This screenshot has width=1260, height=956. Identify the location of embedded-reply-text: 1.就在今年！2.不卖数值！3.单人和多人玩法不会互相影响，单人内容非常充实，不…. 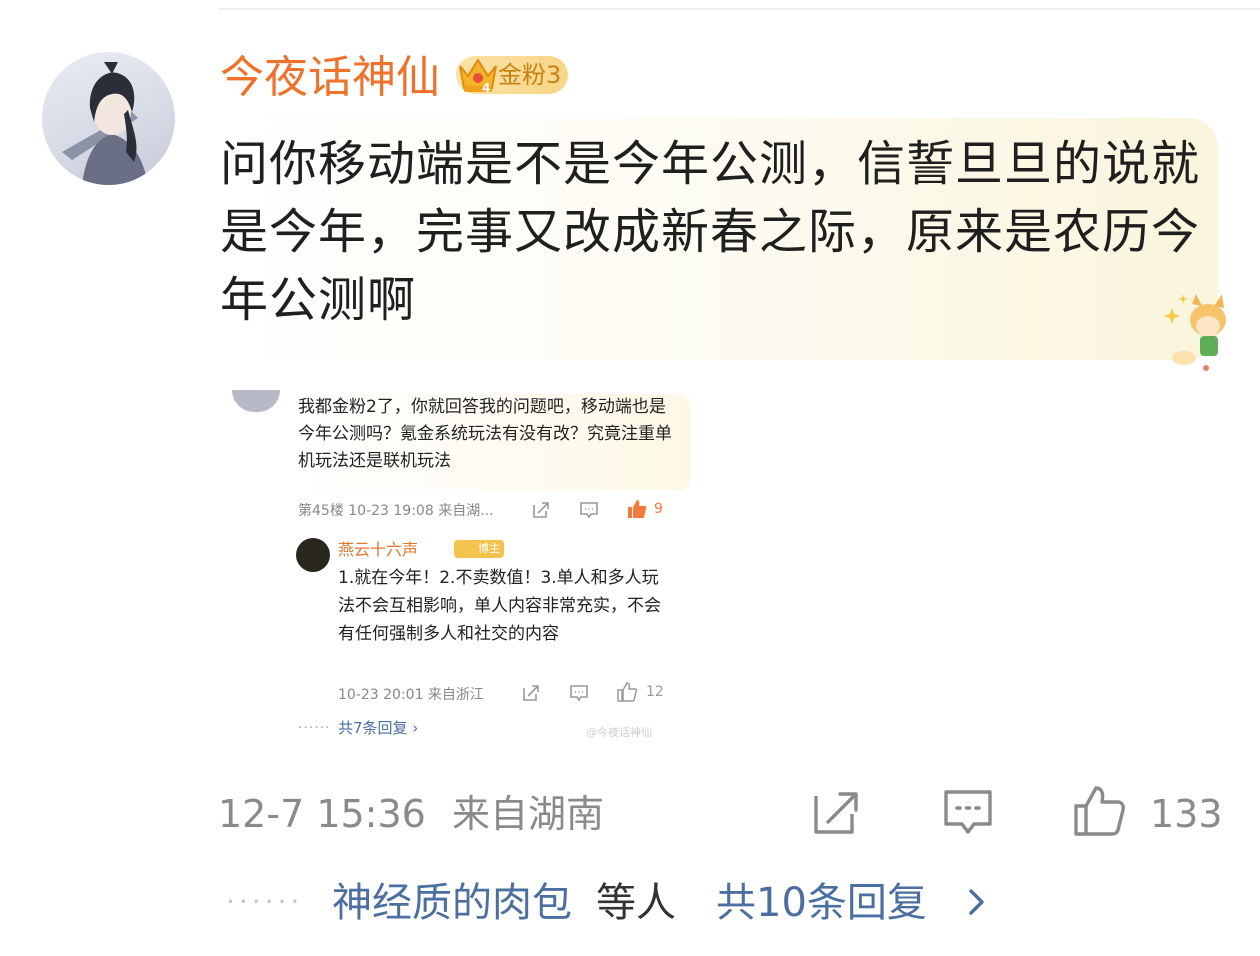
(499, 606).